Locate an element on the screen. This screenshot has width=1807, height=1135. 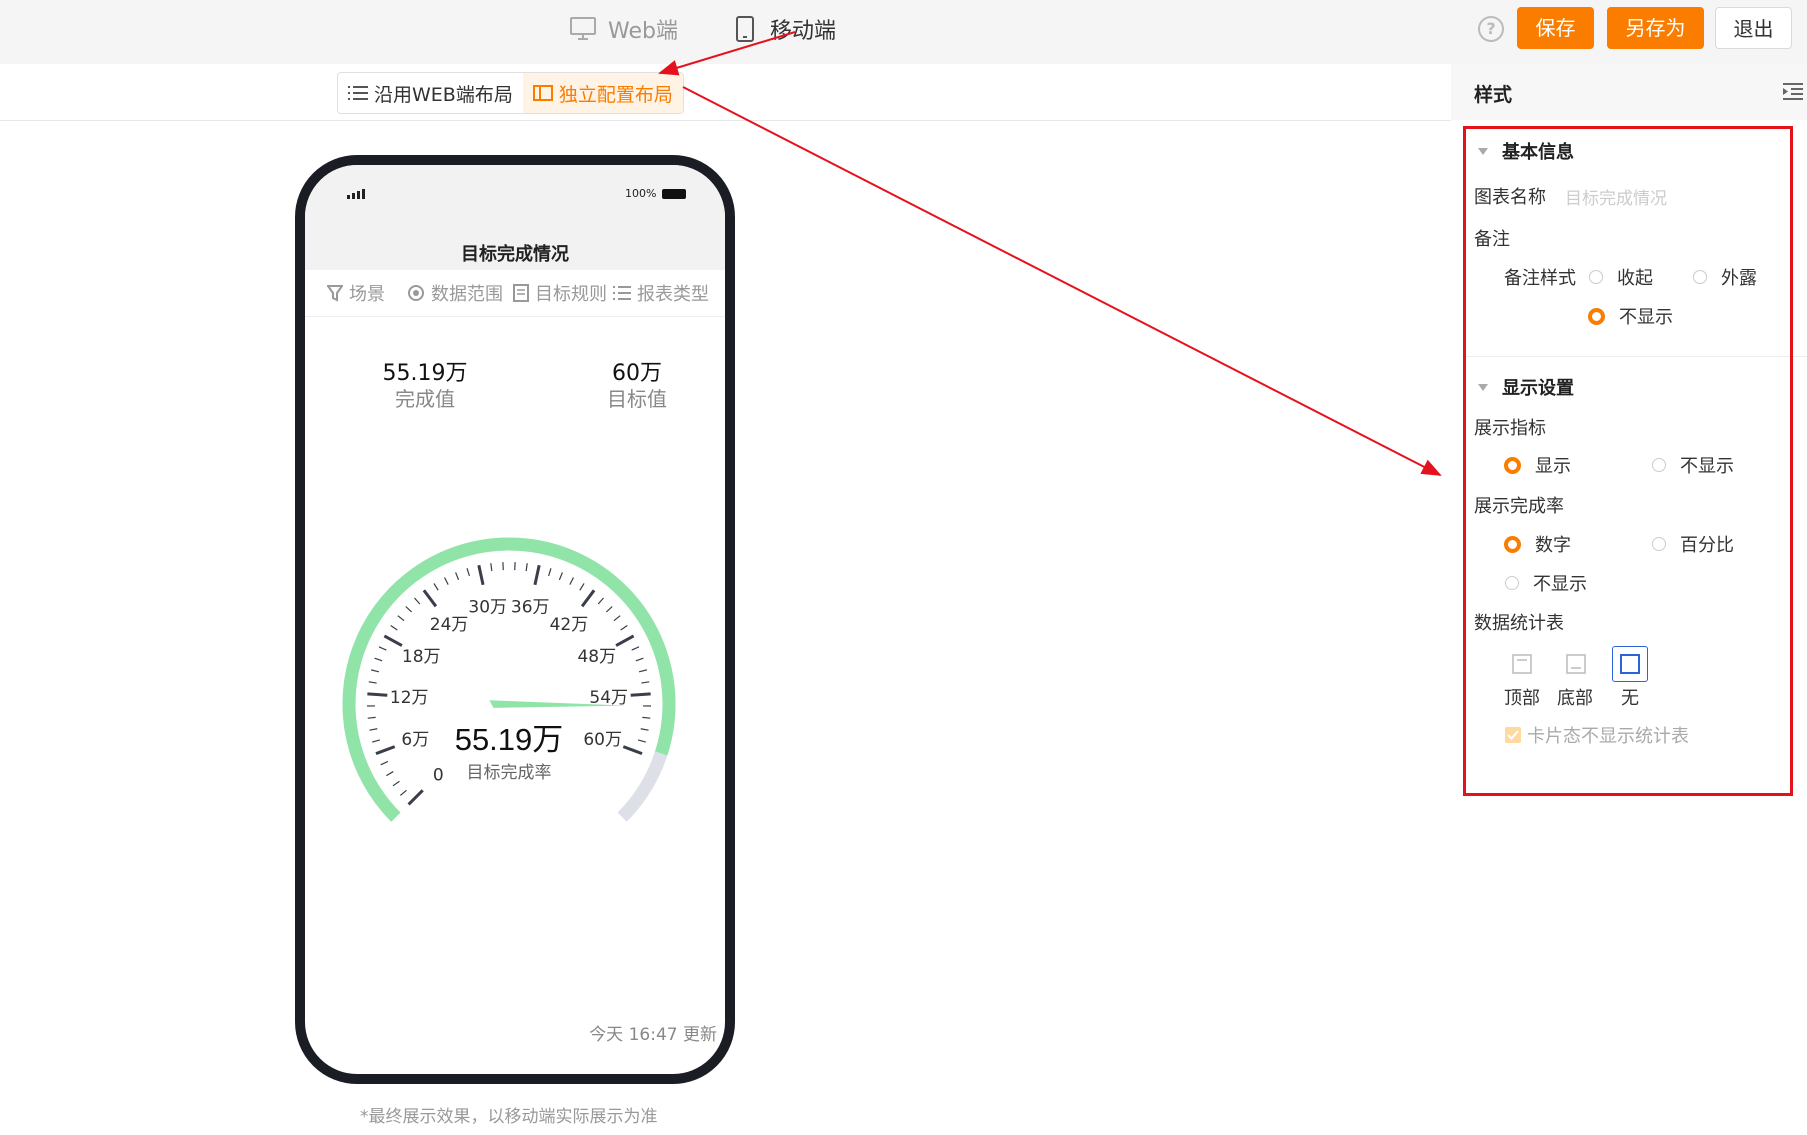
kpi-target: 60万 目标值 is located at coordinates (637, 386).